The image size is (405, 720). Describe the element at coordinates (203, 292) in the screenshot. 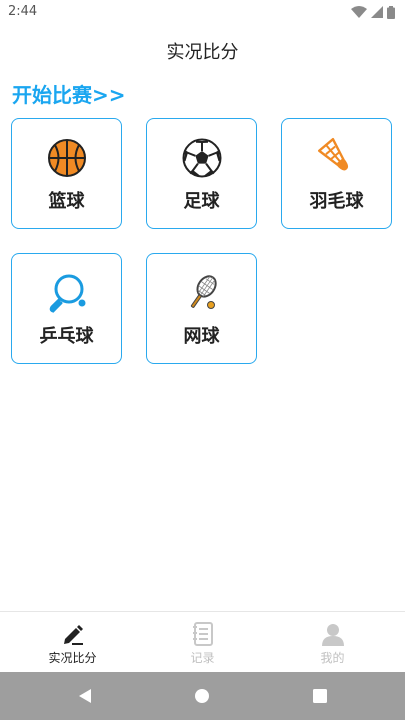

I see `tennis-racket-icon` at that location.